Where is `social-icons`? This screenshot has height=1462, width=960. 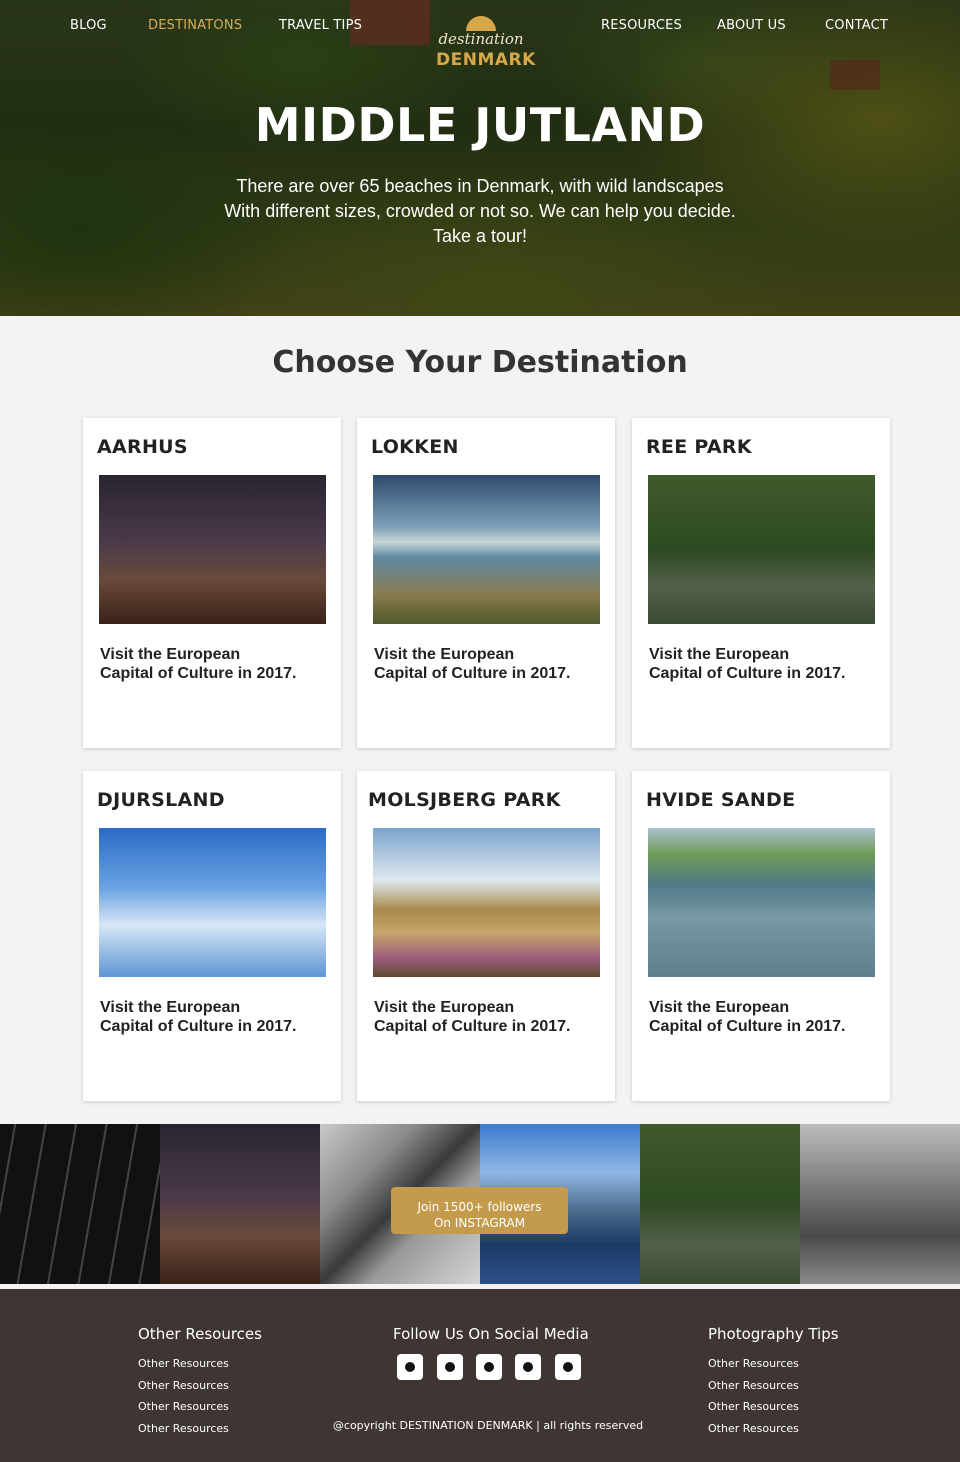
social-icons is located at coordinates (492, 1367).